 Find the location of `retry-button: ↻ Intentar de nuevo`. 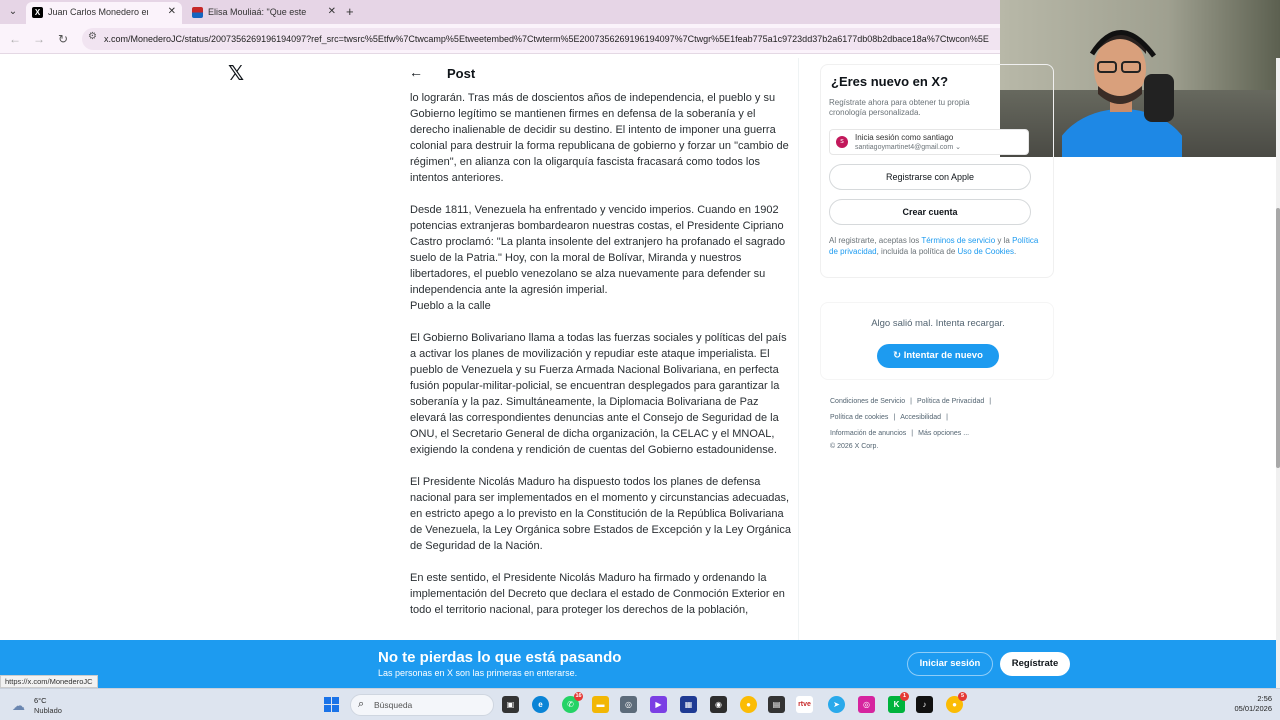

retry-button: ↻ Intentar de nuevo is located at coordinates (938, 356).